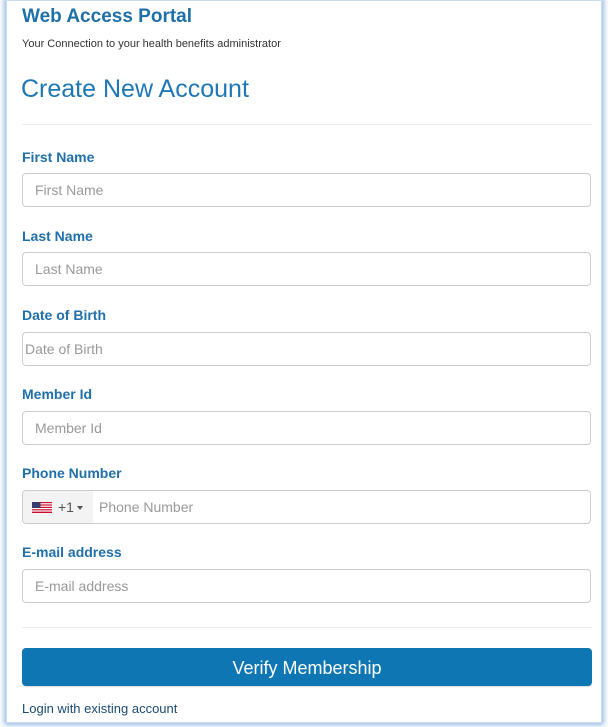  I want to click on us-flag-icon, so click(42, 507).